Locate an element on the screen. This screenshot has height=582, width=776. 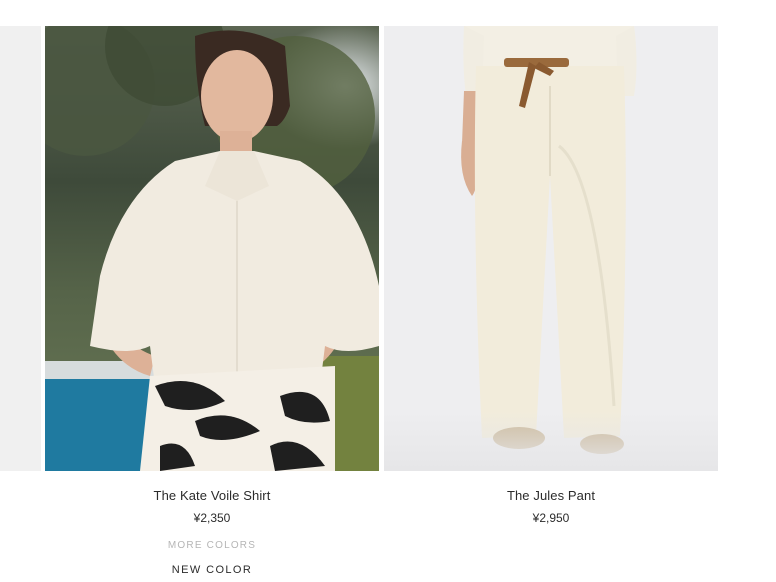
more-colors-link: MORE COLORS is located at coordinates (212, 545).